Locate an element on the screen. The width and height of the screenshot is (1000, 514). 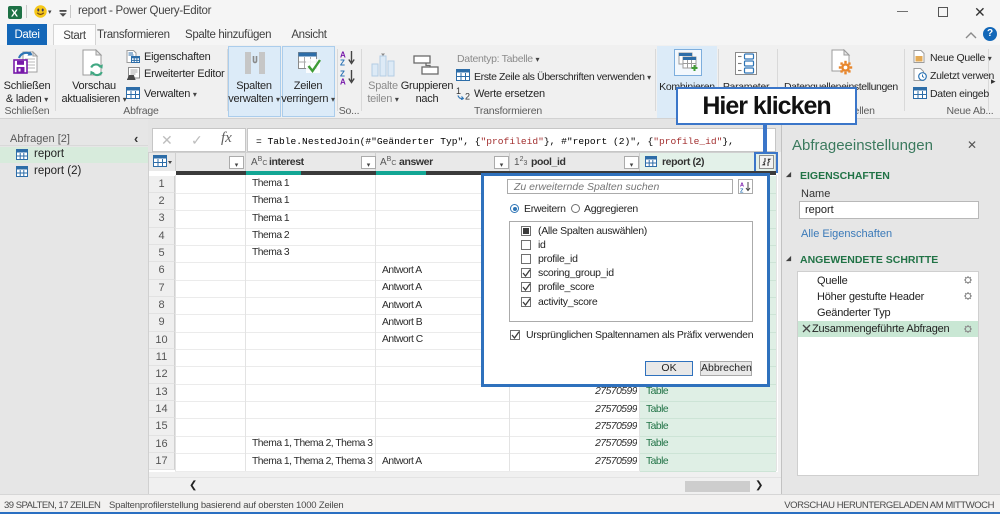
svg-text: 2 is located at coordinates (467, 96).